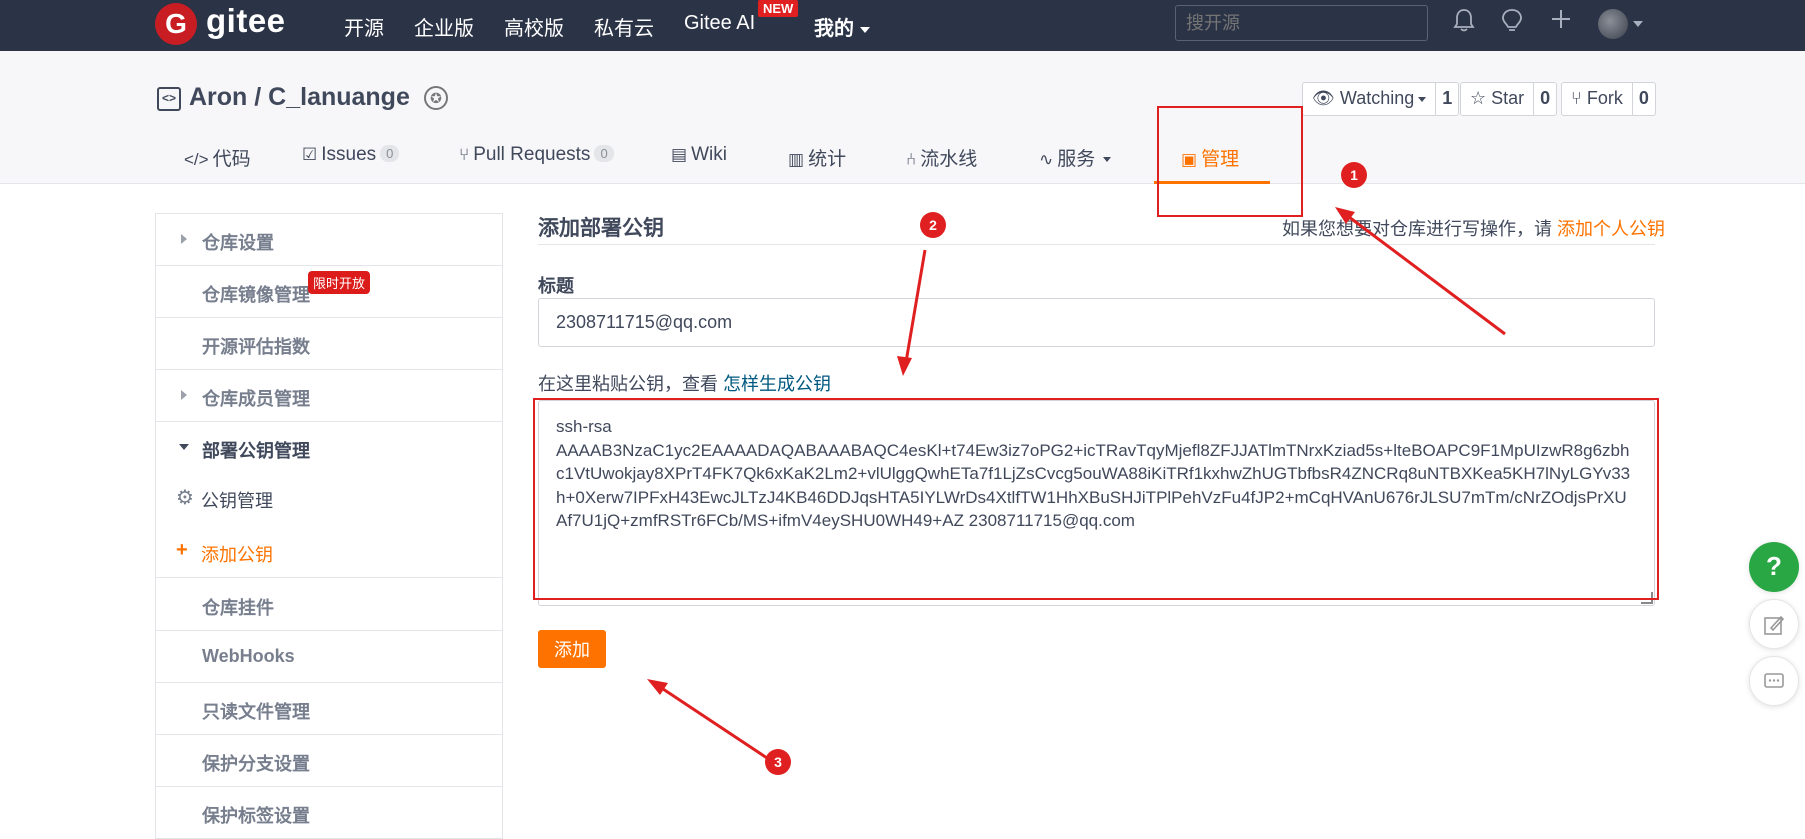 Image resolution: width=1805 pixels, height=839 pixels. Describe the element at coordinates (182, 550) in the screenshot. I see `plus-icon: +` at that location.